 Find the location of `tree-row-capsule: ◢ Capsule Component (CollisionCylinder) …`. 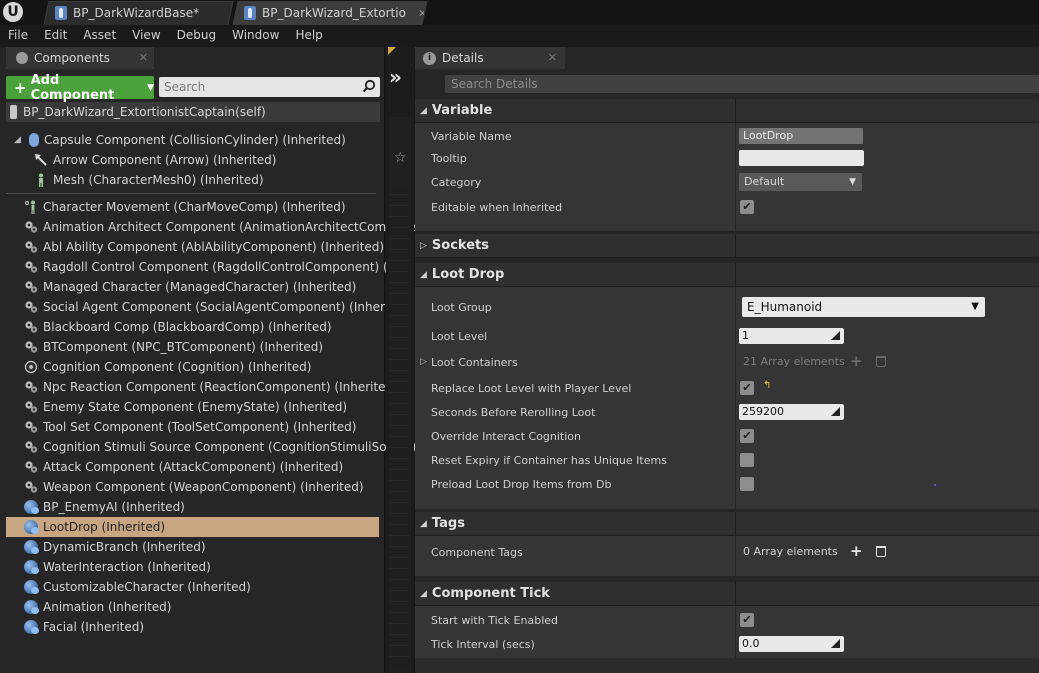

tree-row-capsule: ◢ Capsule Component (CollisionCylinder) … is located at coordinates (180, 140).